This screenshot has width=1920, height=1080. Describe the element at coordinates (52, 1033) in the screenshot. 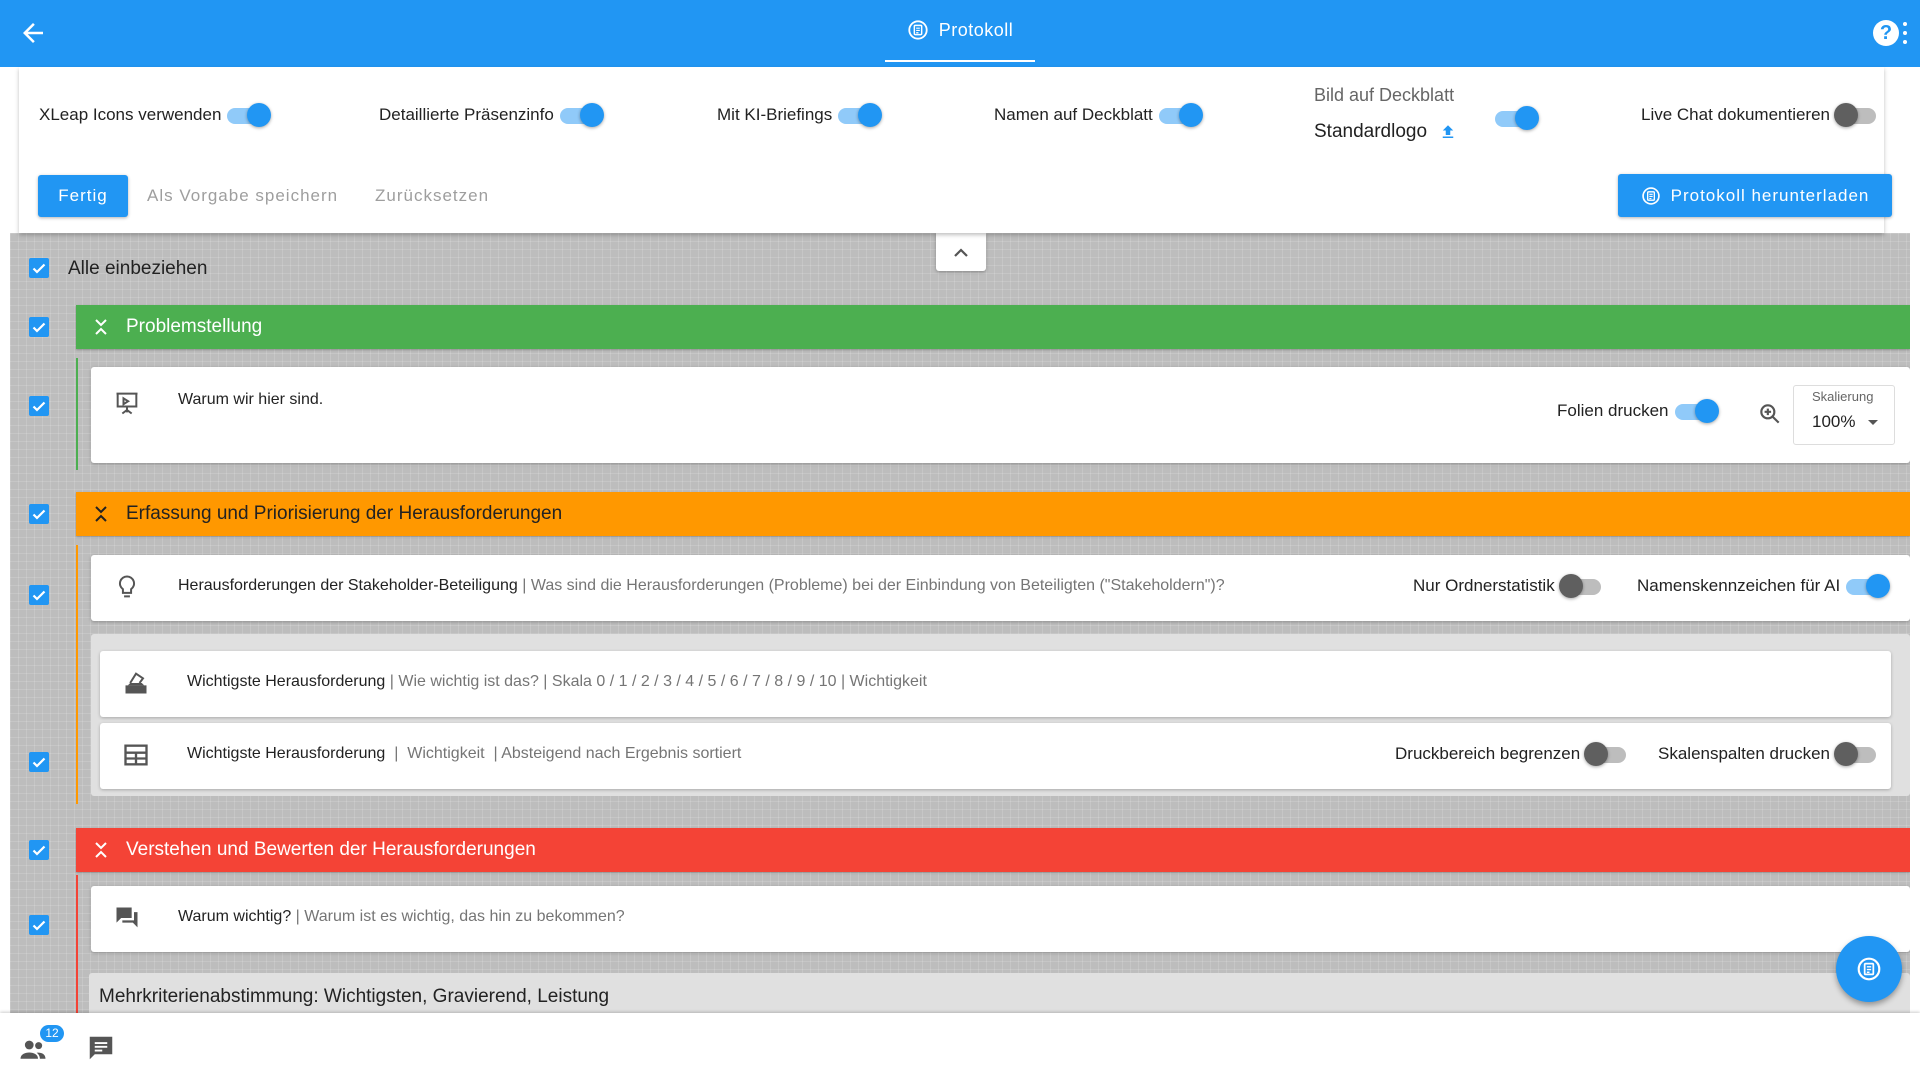

I see `participants-badge: 12` at that location.